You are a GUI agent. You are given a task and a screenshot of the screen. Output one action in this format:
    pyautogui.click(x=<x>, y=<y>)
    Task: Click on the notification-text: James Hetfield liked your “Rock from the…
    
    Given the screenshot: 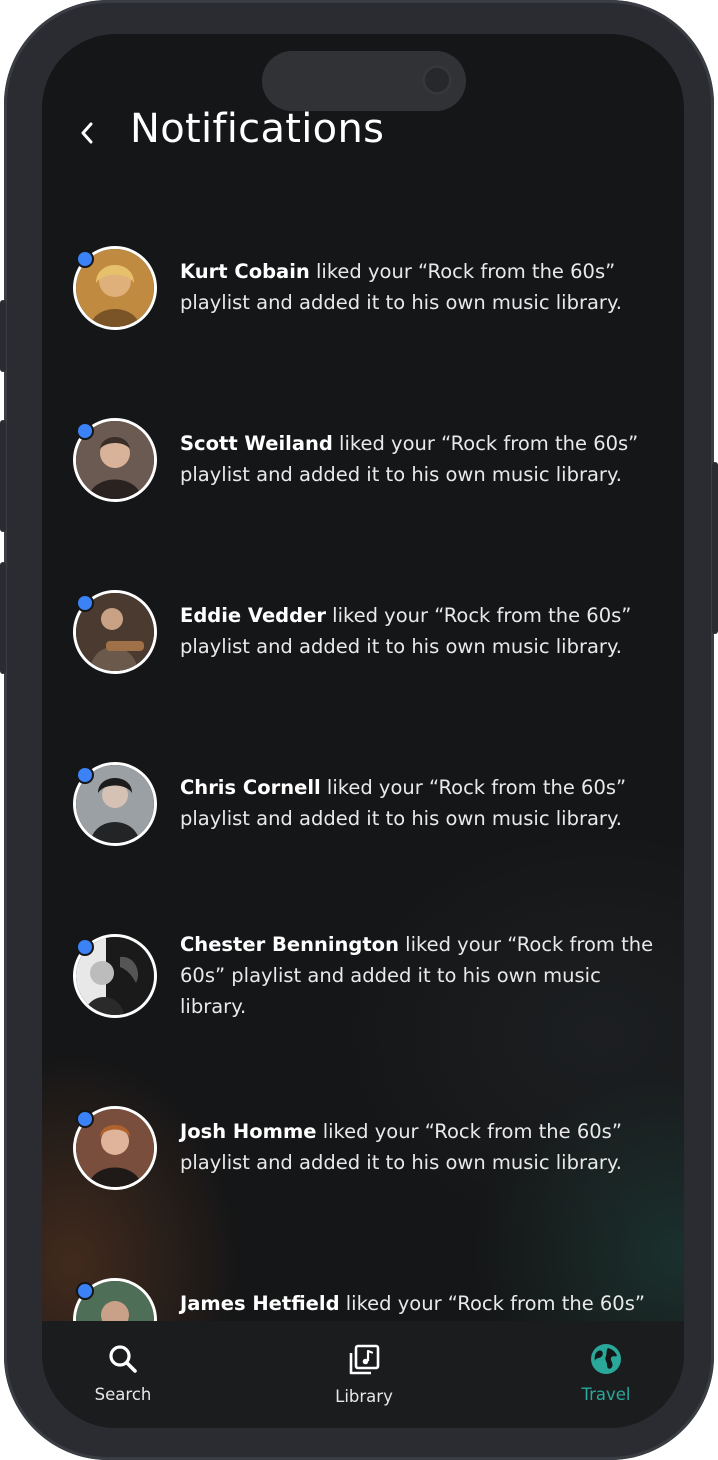 What is the action you would take?
    pyautogui.click(x=420, y=1303)
    